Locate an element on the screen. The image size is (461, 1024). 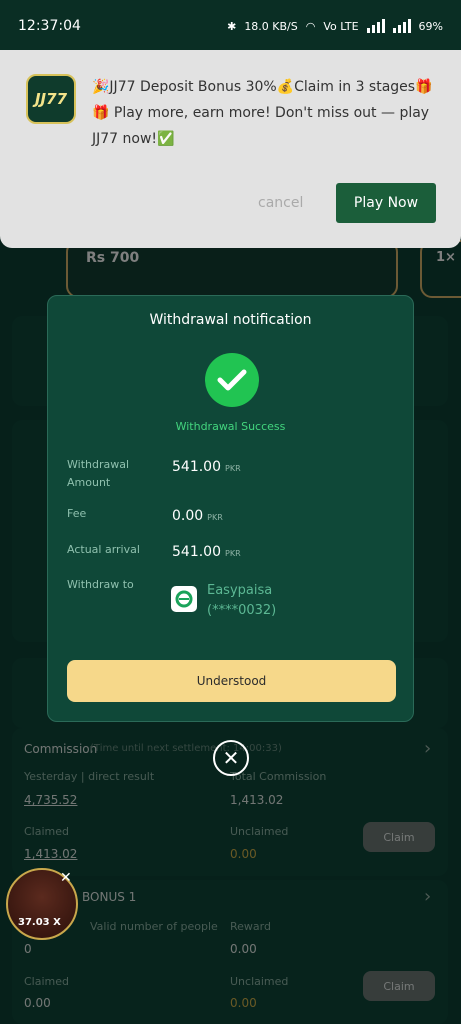
withdraw-to-label: Withdraw to is located at coordinates (100, 584).